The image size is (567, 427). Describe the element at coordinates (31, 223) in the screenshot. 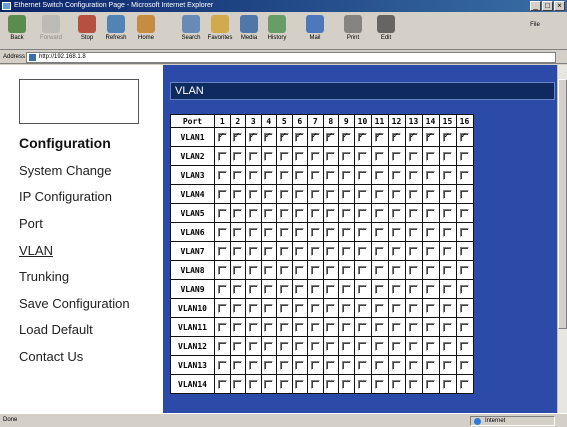

I see `sidebar-item-port: Port` at that location.